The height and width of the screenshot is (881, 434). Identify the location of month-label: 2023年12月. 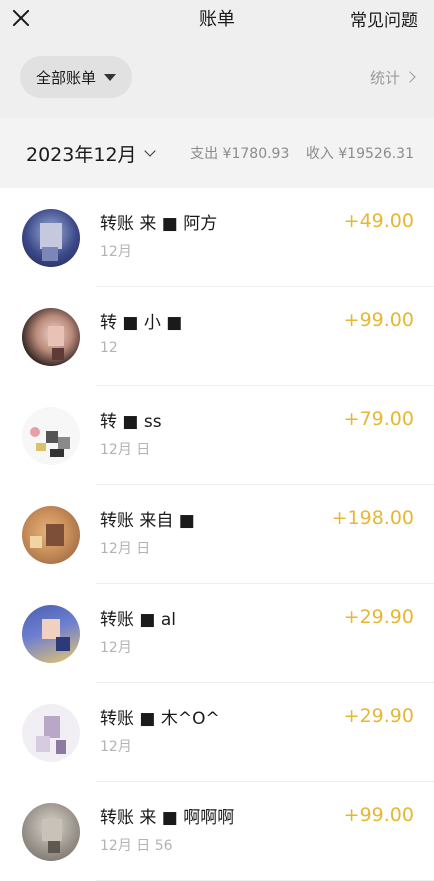
(81, 154).